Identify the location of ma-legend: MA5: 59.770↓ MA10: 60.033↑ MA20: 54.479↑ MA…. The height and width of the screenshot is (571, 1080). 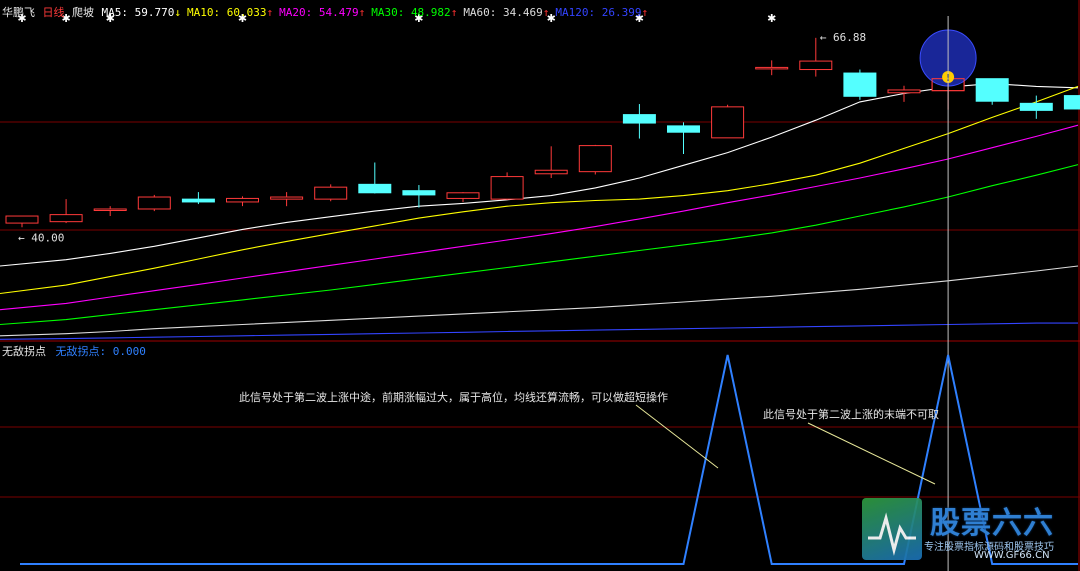
(378, 12).